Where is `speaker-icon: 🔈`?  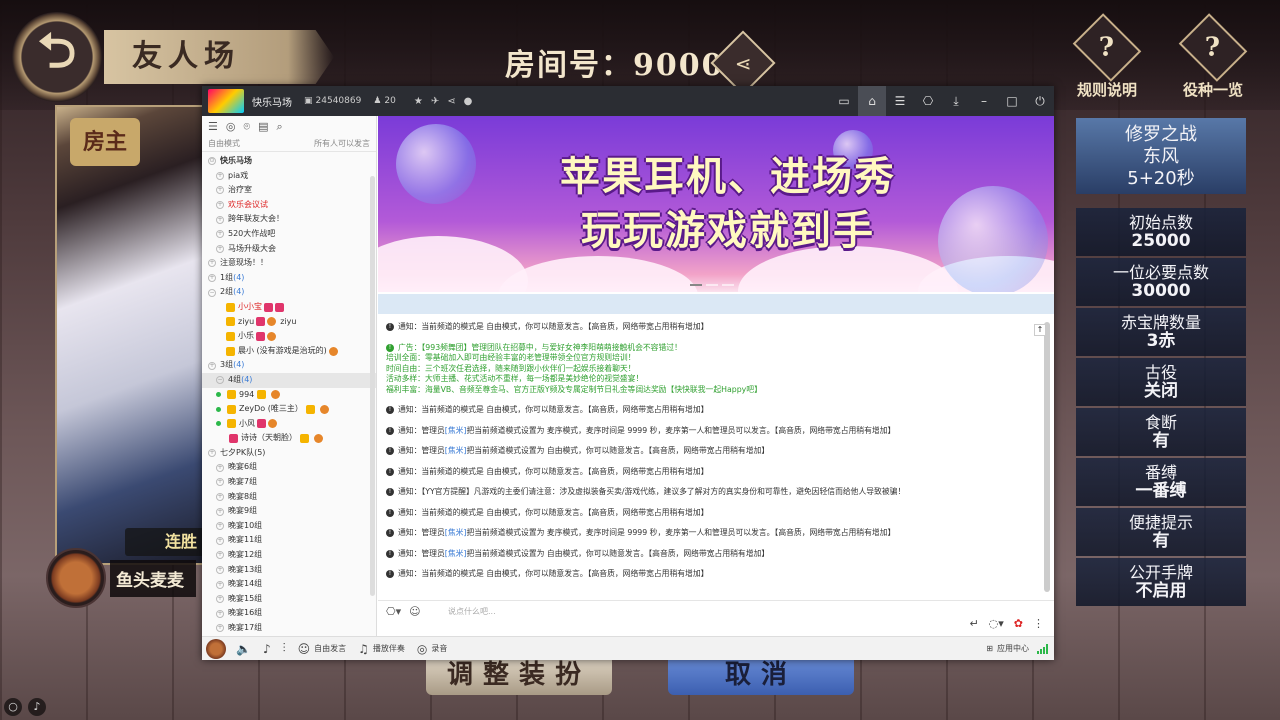 speaker-icon: 🔈 is located at coordinates (243, 649).